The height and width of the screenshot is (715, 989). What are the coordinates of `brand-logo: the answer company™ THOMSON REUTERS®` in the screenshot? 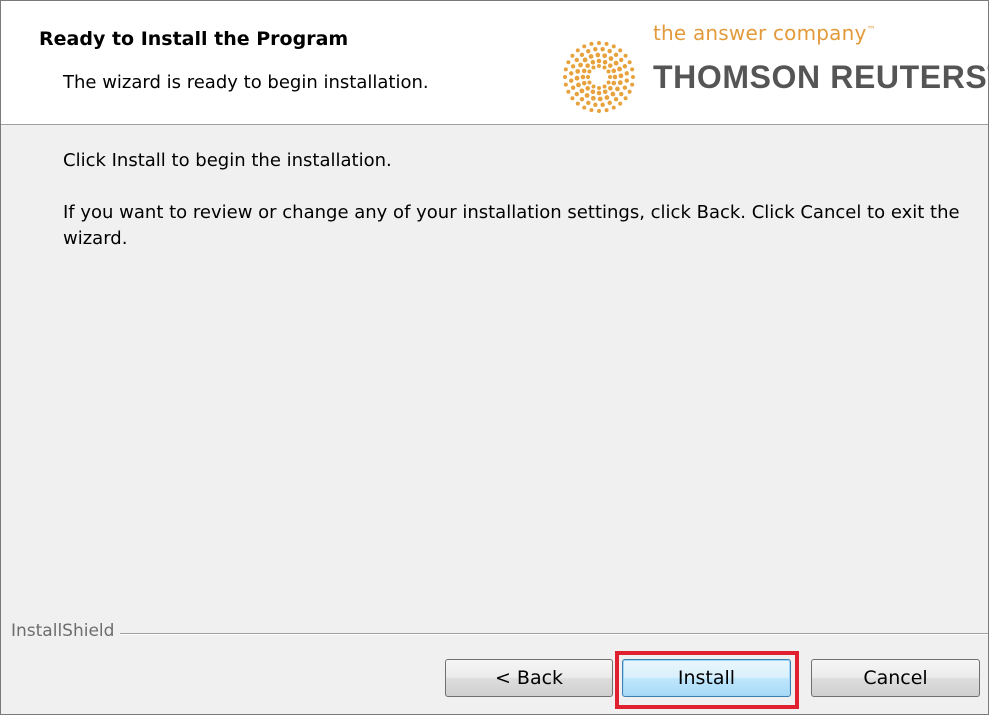 It's located at (775, 66).